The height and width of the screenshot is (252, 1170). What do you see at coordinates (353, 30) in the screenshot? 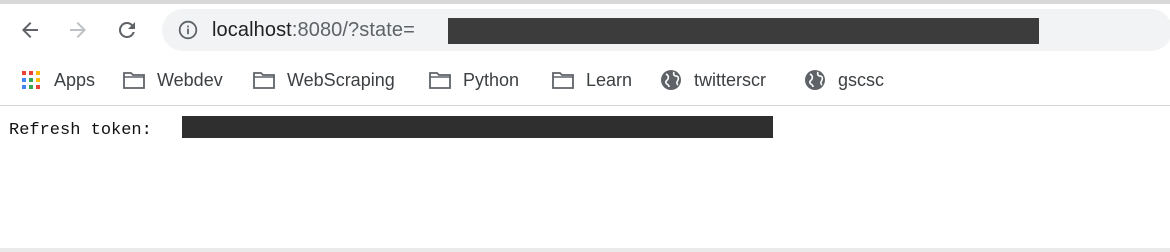
I see `url-path: :8080/?state=` at bounding box center [353, 30].